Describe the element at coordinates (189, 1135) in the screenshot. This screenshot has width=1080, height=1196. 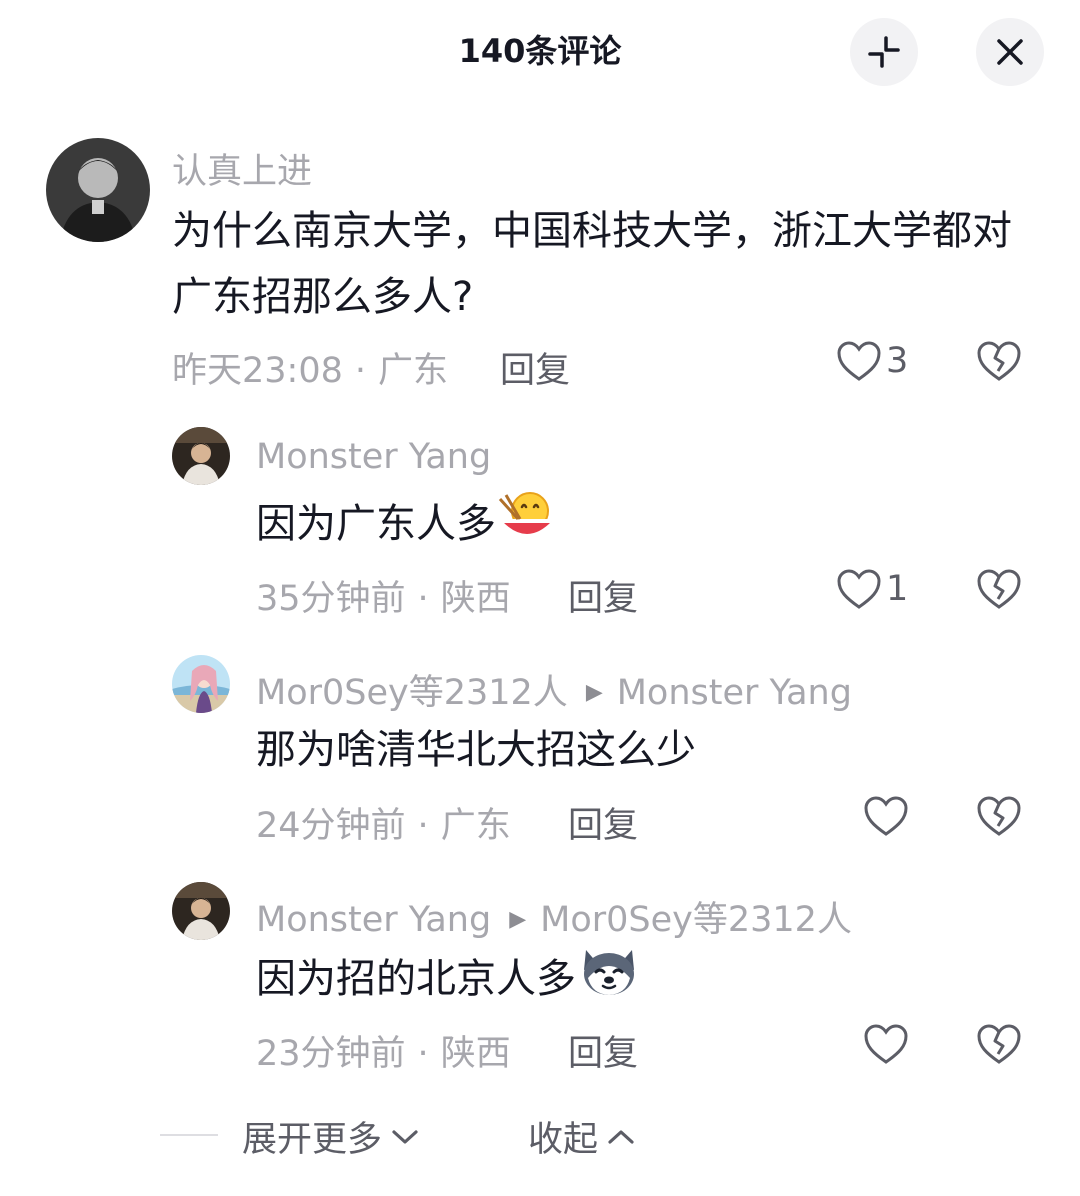
I see `footer-divider` at that location.